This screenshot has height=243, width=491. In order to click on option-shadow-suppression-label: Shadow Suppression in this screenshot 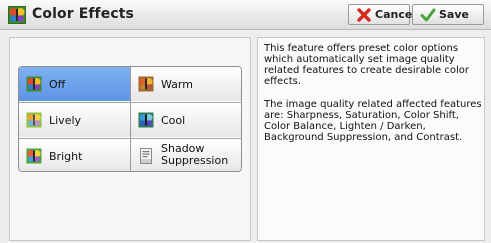, I will do `click(194, 155)`.